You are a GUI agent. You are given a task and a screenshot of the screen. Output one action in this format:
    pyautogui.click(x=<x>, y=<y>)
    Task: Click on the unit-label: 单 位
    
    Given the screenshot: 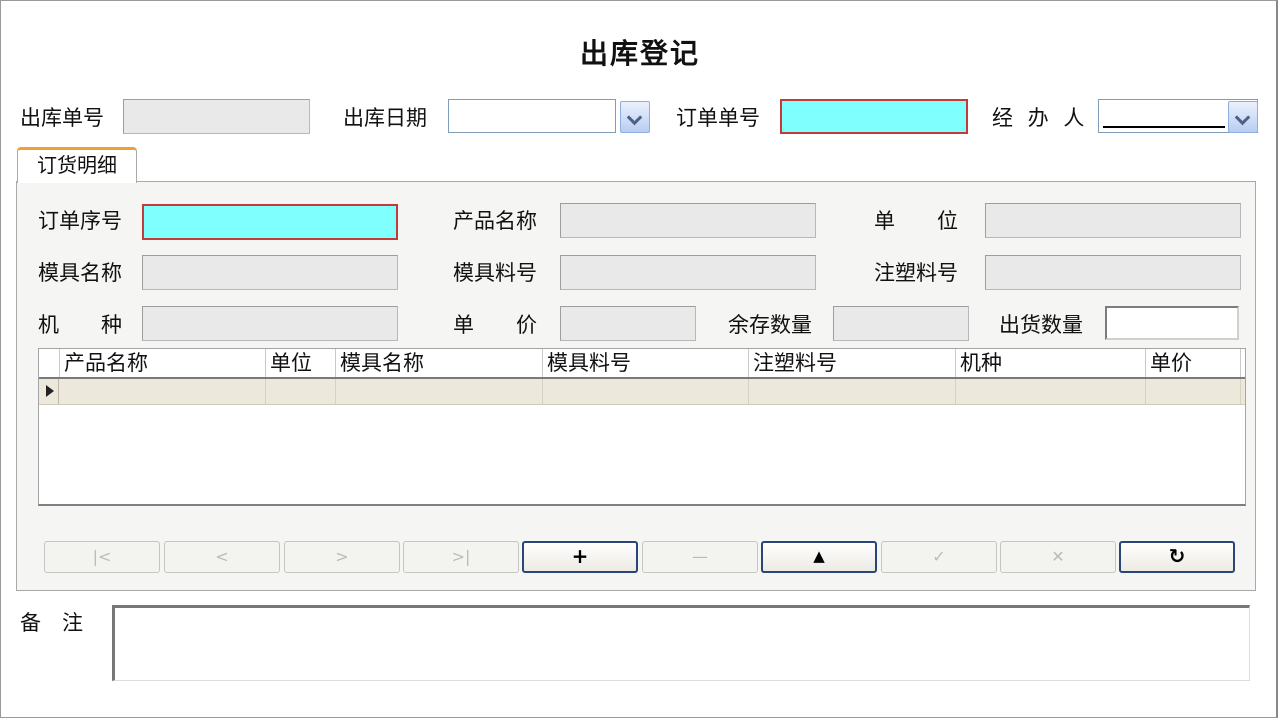 What is the action you would take?
    pyautogui.click(x=916, y=221)
    